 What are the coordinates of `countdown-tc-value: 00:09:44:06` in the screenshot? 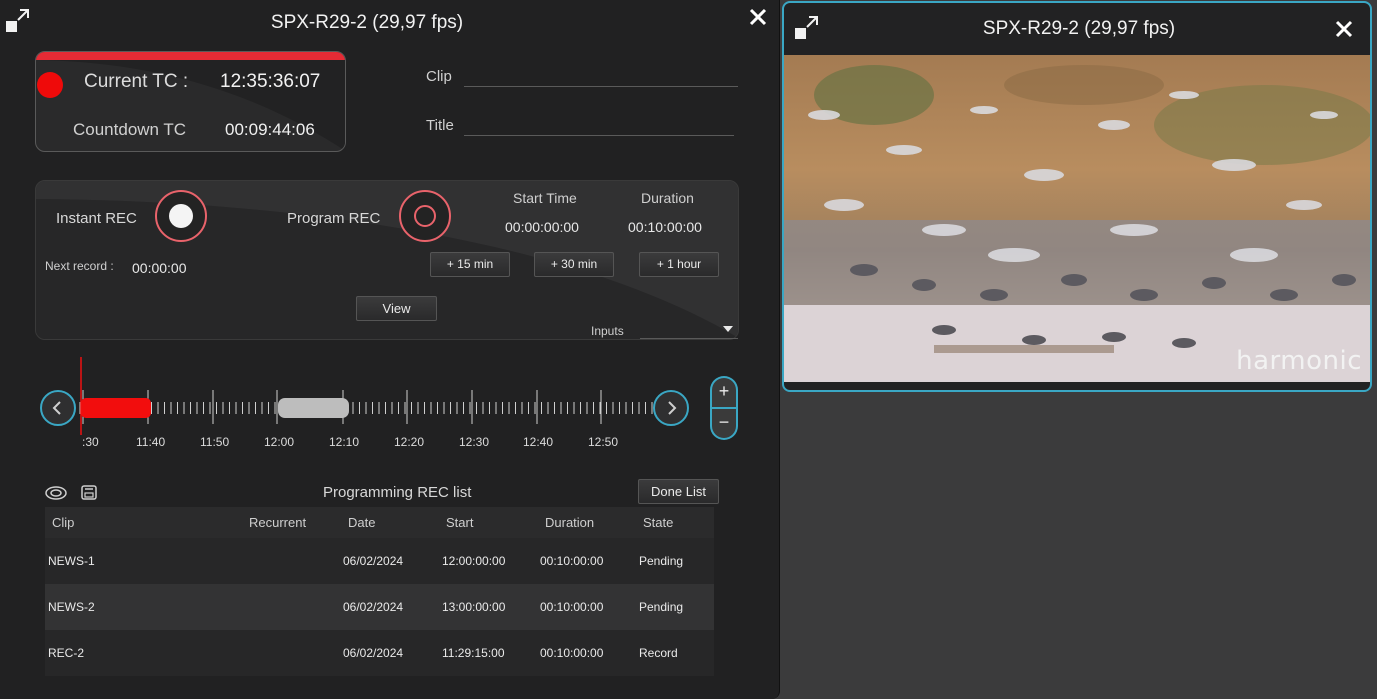 It's located at (270, 129).